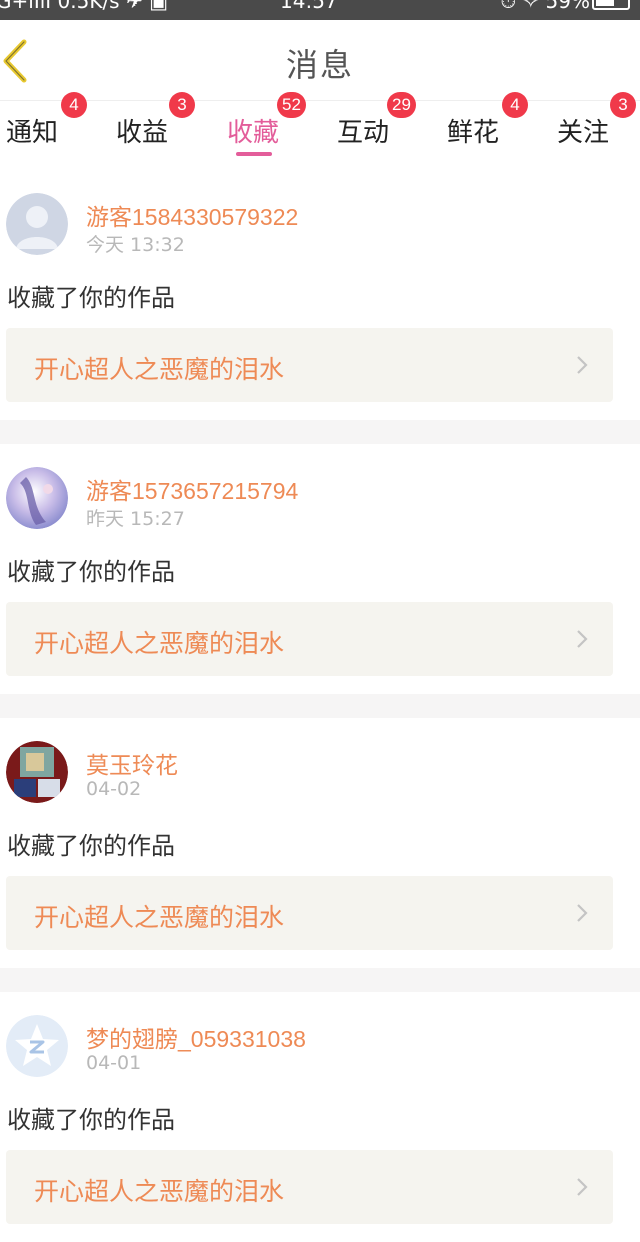 The image size is (640, 1242). I want to click on tab-flowers: 鲜花 4, so click(489, 126).